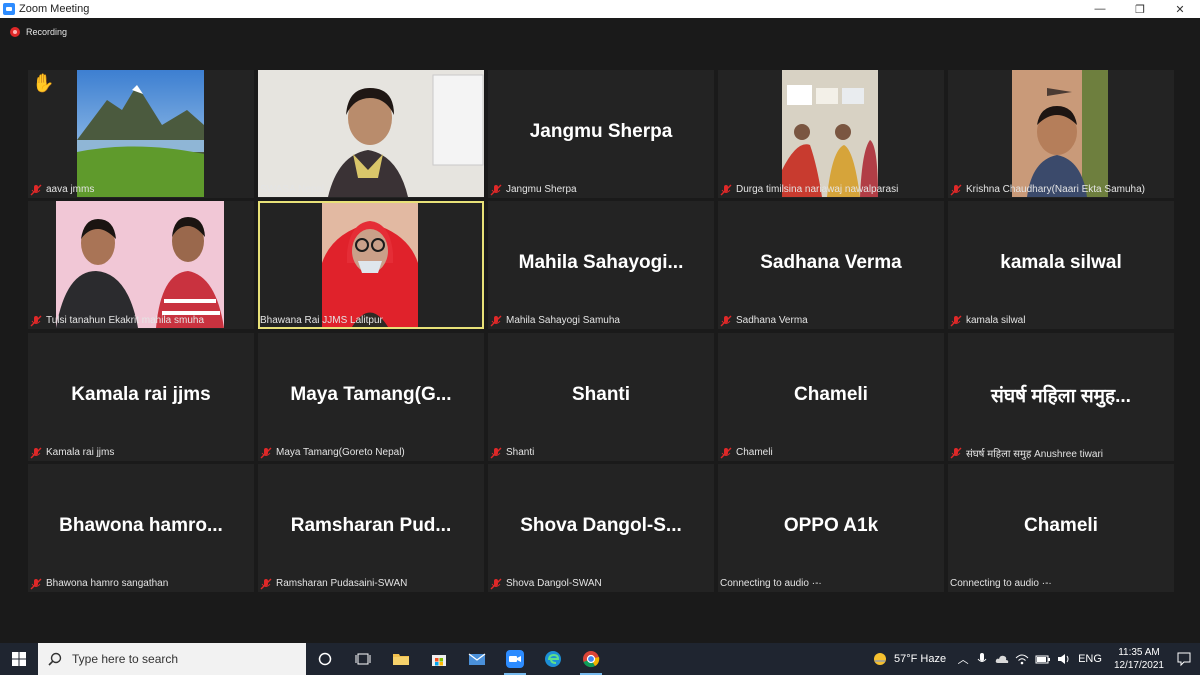 The image size is (1200, 675). I want to click on participant-name: Kamala rai jjms, so click(80, 452).